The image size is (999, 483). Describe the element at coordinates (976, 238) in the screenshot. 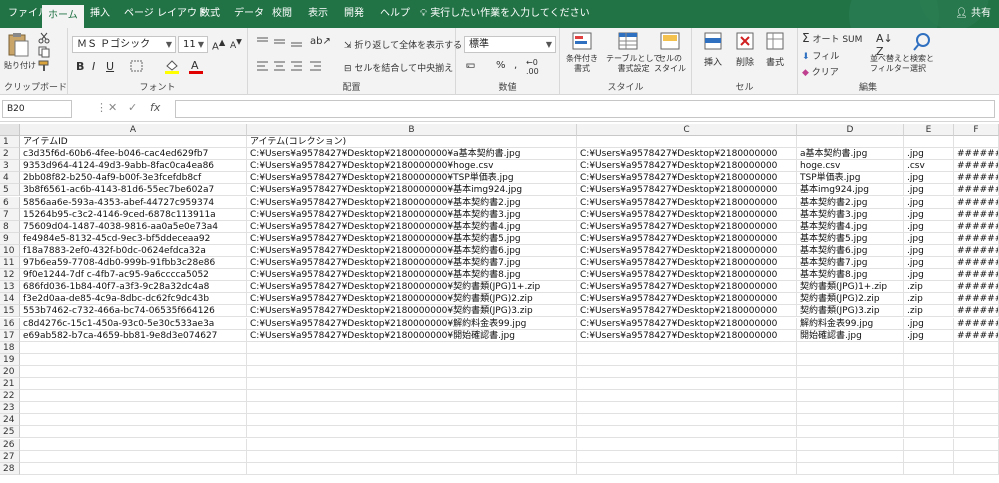

I see `cell-f9: #######` at that location.